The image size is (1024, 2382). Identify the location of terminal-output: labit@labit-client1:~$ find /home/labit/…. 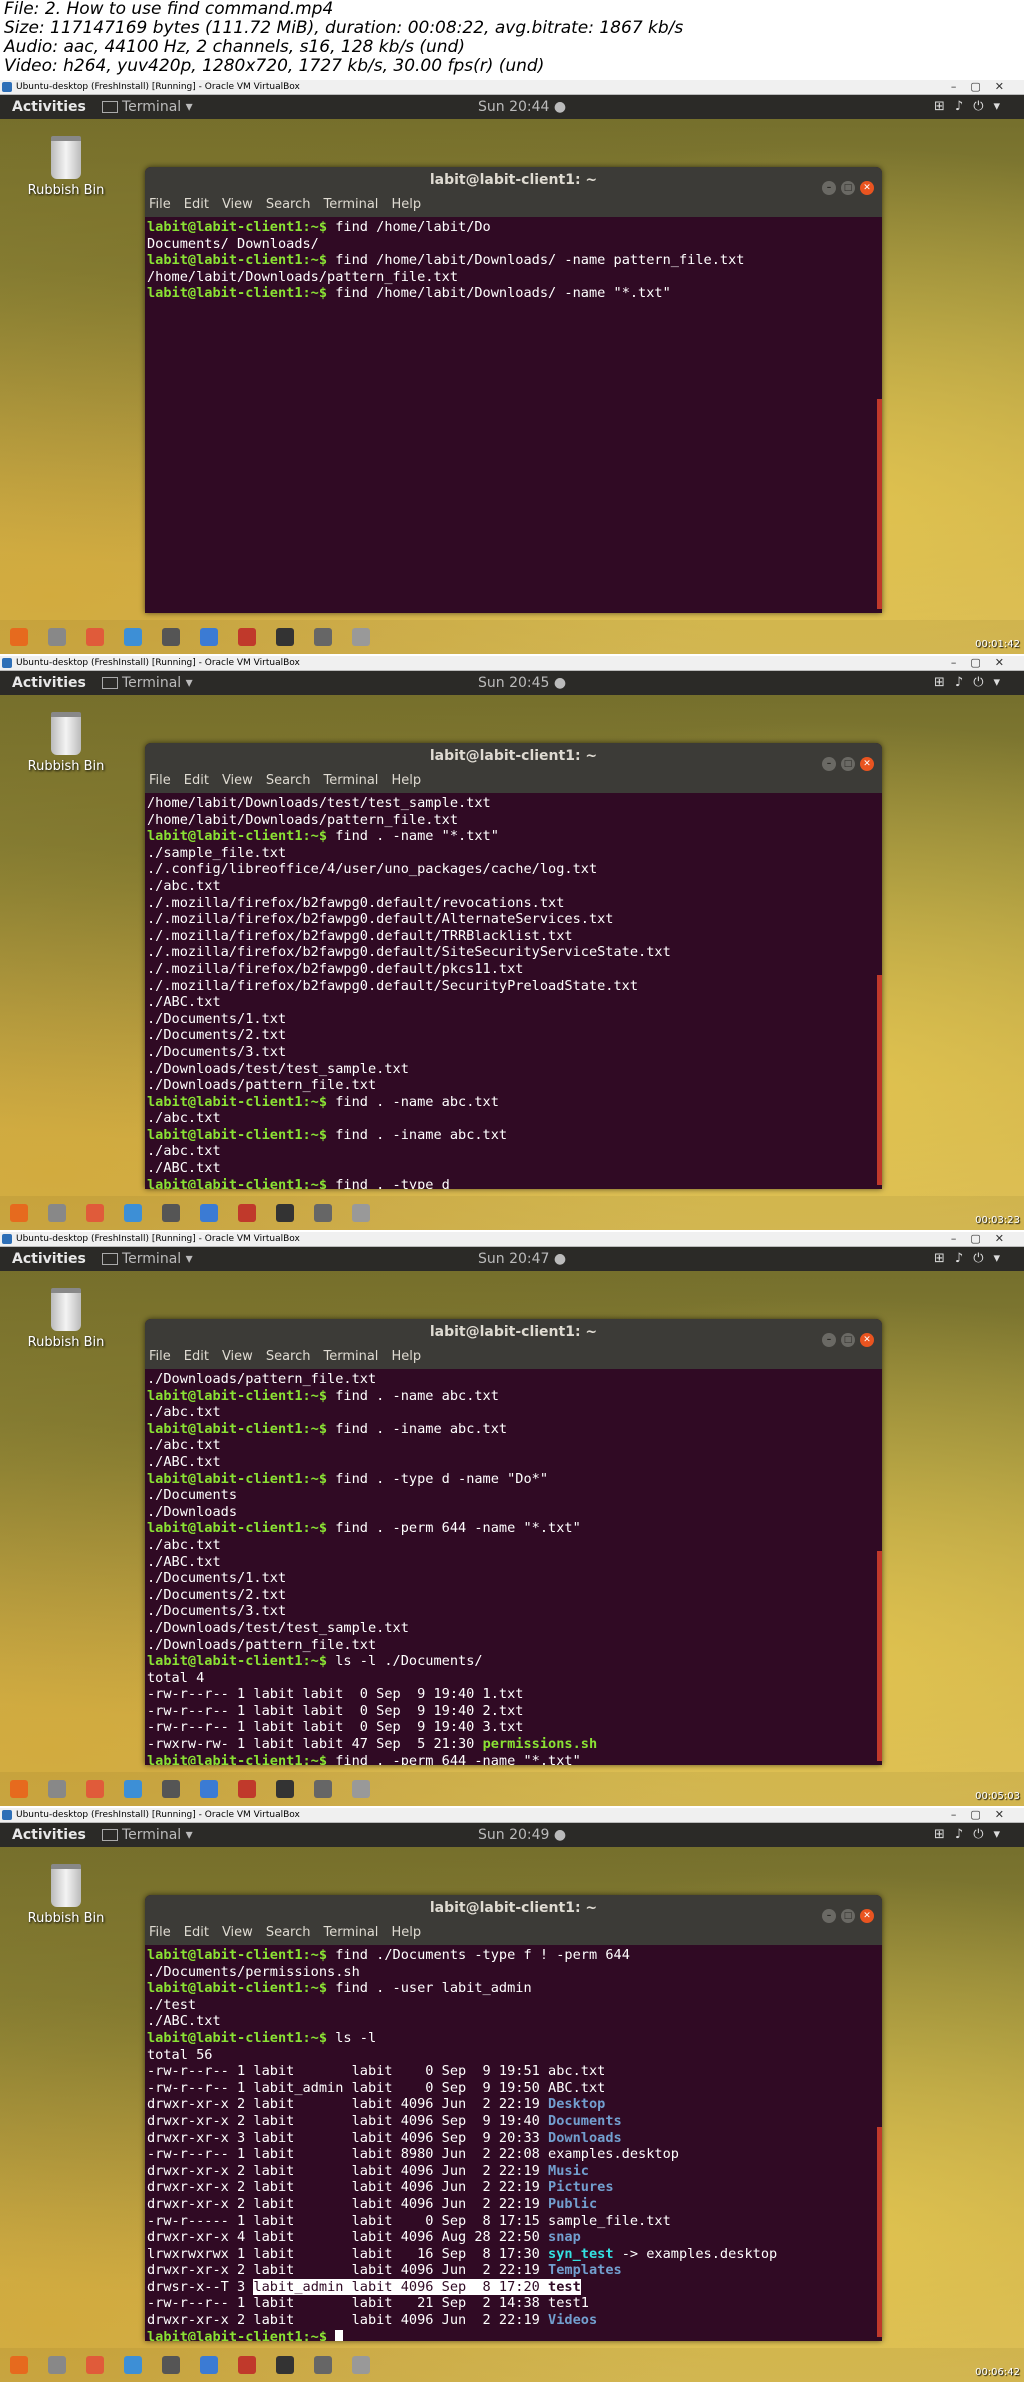
(513, 260).